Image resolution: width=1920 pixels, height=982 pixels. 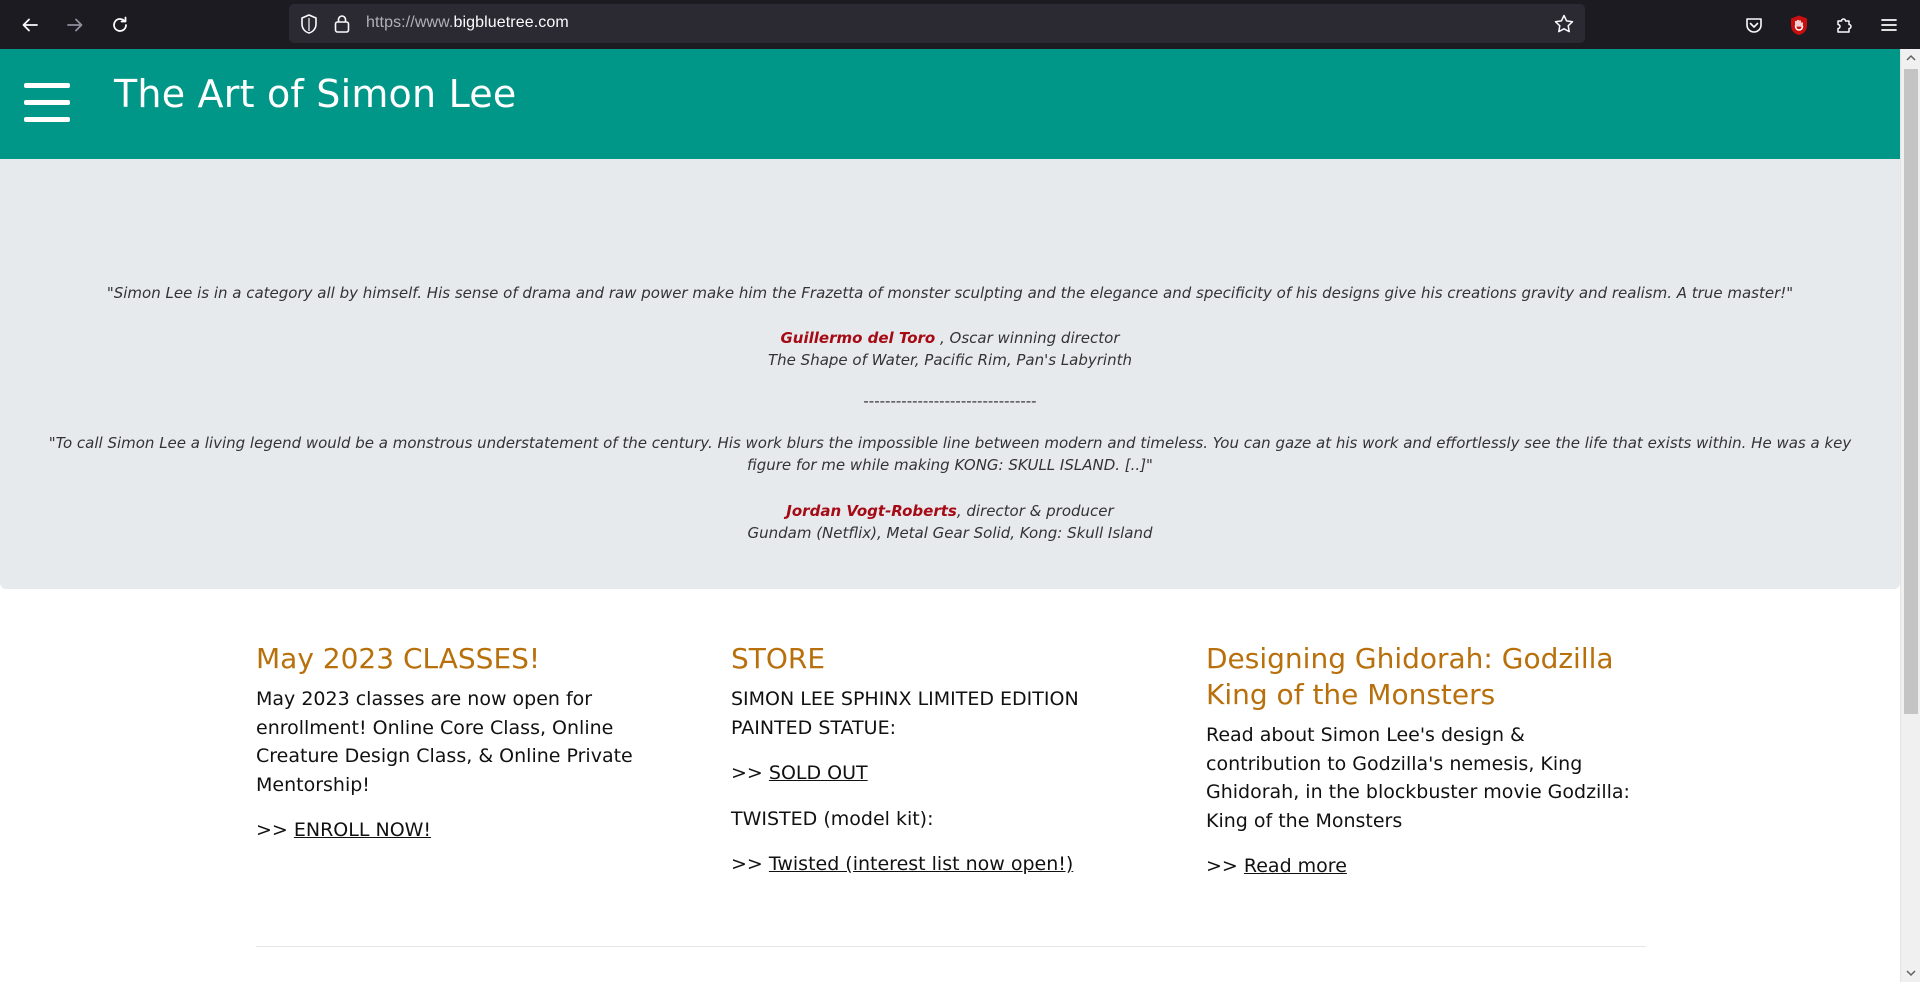 I want to click on hamburger-menu-icon, so click(x=47, y=104).